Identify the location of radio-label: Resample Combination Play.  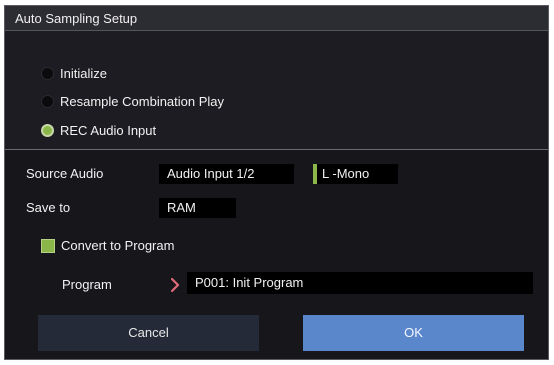
(142, 101).